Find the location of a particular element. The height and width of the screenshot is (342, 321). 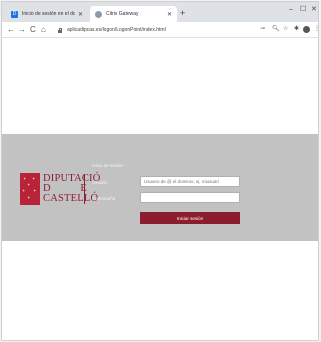

home-icon: ⌂ is located at coordinates (43, 29).